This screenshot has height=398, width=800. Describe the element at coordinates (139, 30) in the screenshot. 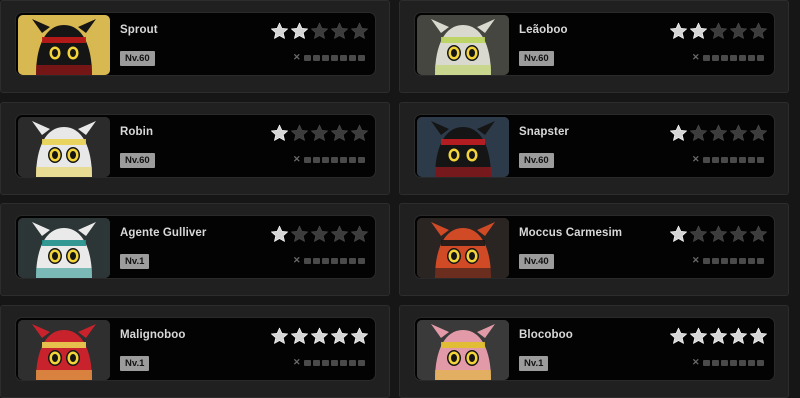

I see `character-name: Sprout` at that location.